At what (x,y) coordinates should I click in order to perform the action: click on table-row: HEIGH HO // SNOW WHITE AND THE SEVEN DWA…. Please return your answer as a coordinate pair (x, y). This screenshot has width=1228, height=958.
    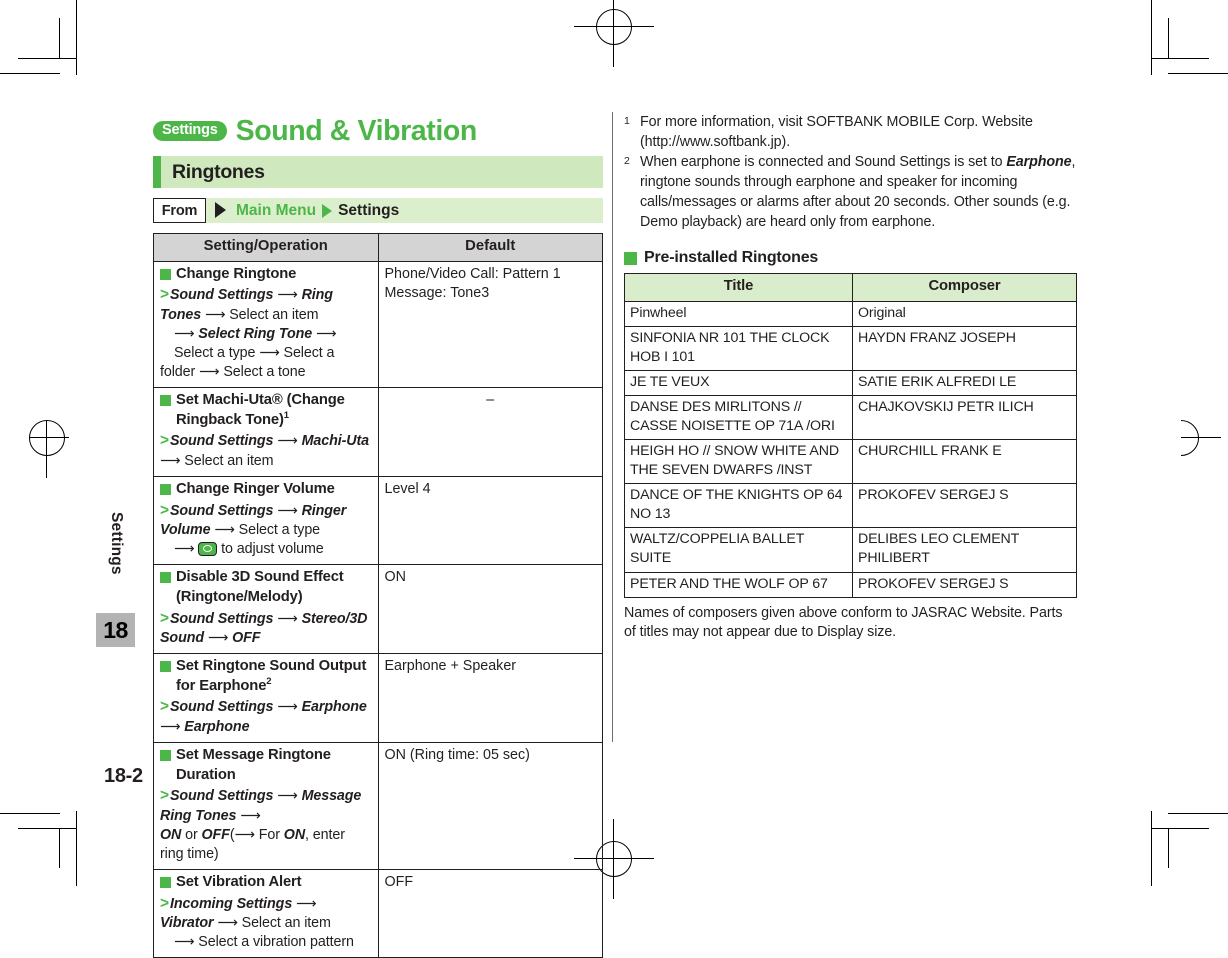
    Looking at the image, I should click on (850, 462).